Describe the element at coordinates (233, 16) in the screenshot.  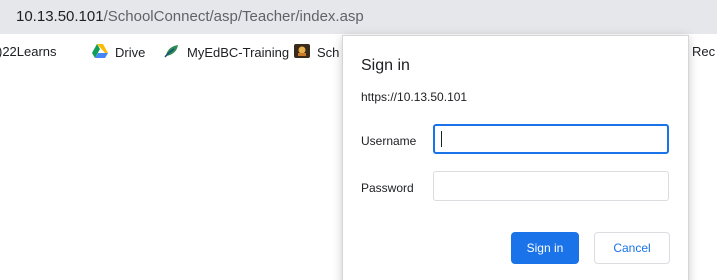
I see `url-path: /SchoolConnect/asp/Teacher/index.asp` at that location.